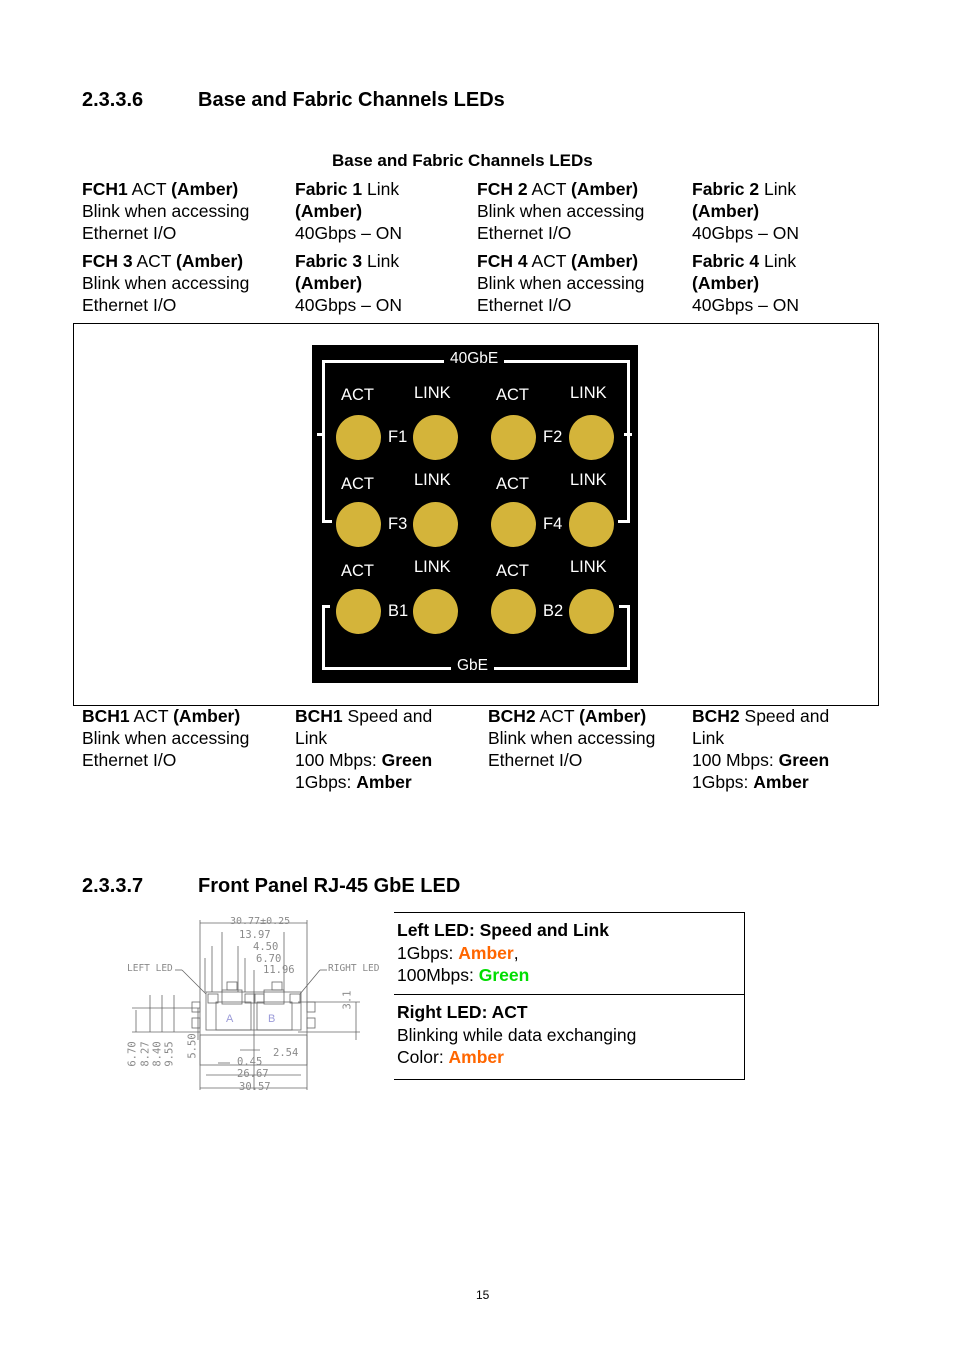 This screenshot has height=1350, width=954. I want to click on bracket-40gbe-left-foot, so click(327, 523).